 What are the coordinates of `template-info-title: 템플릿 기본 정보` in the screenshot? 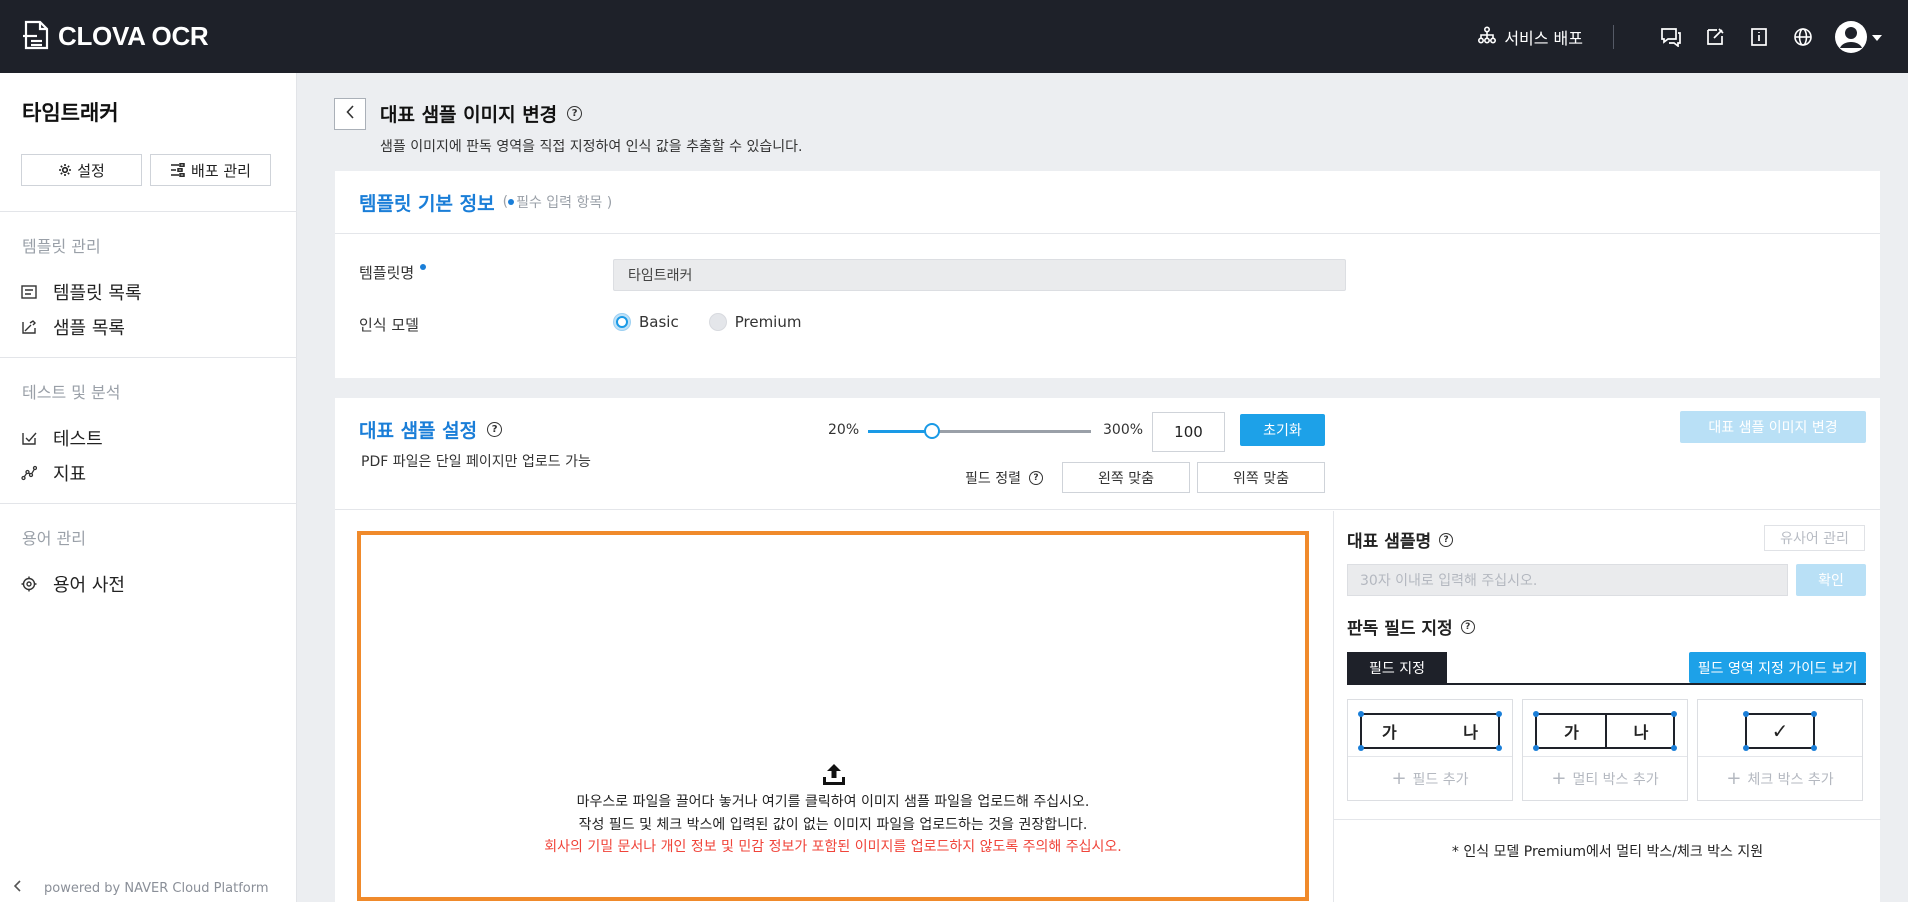 It's located at (427, 203).